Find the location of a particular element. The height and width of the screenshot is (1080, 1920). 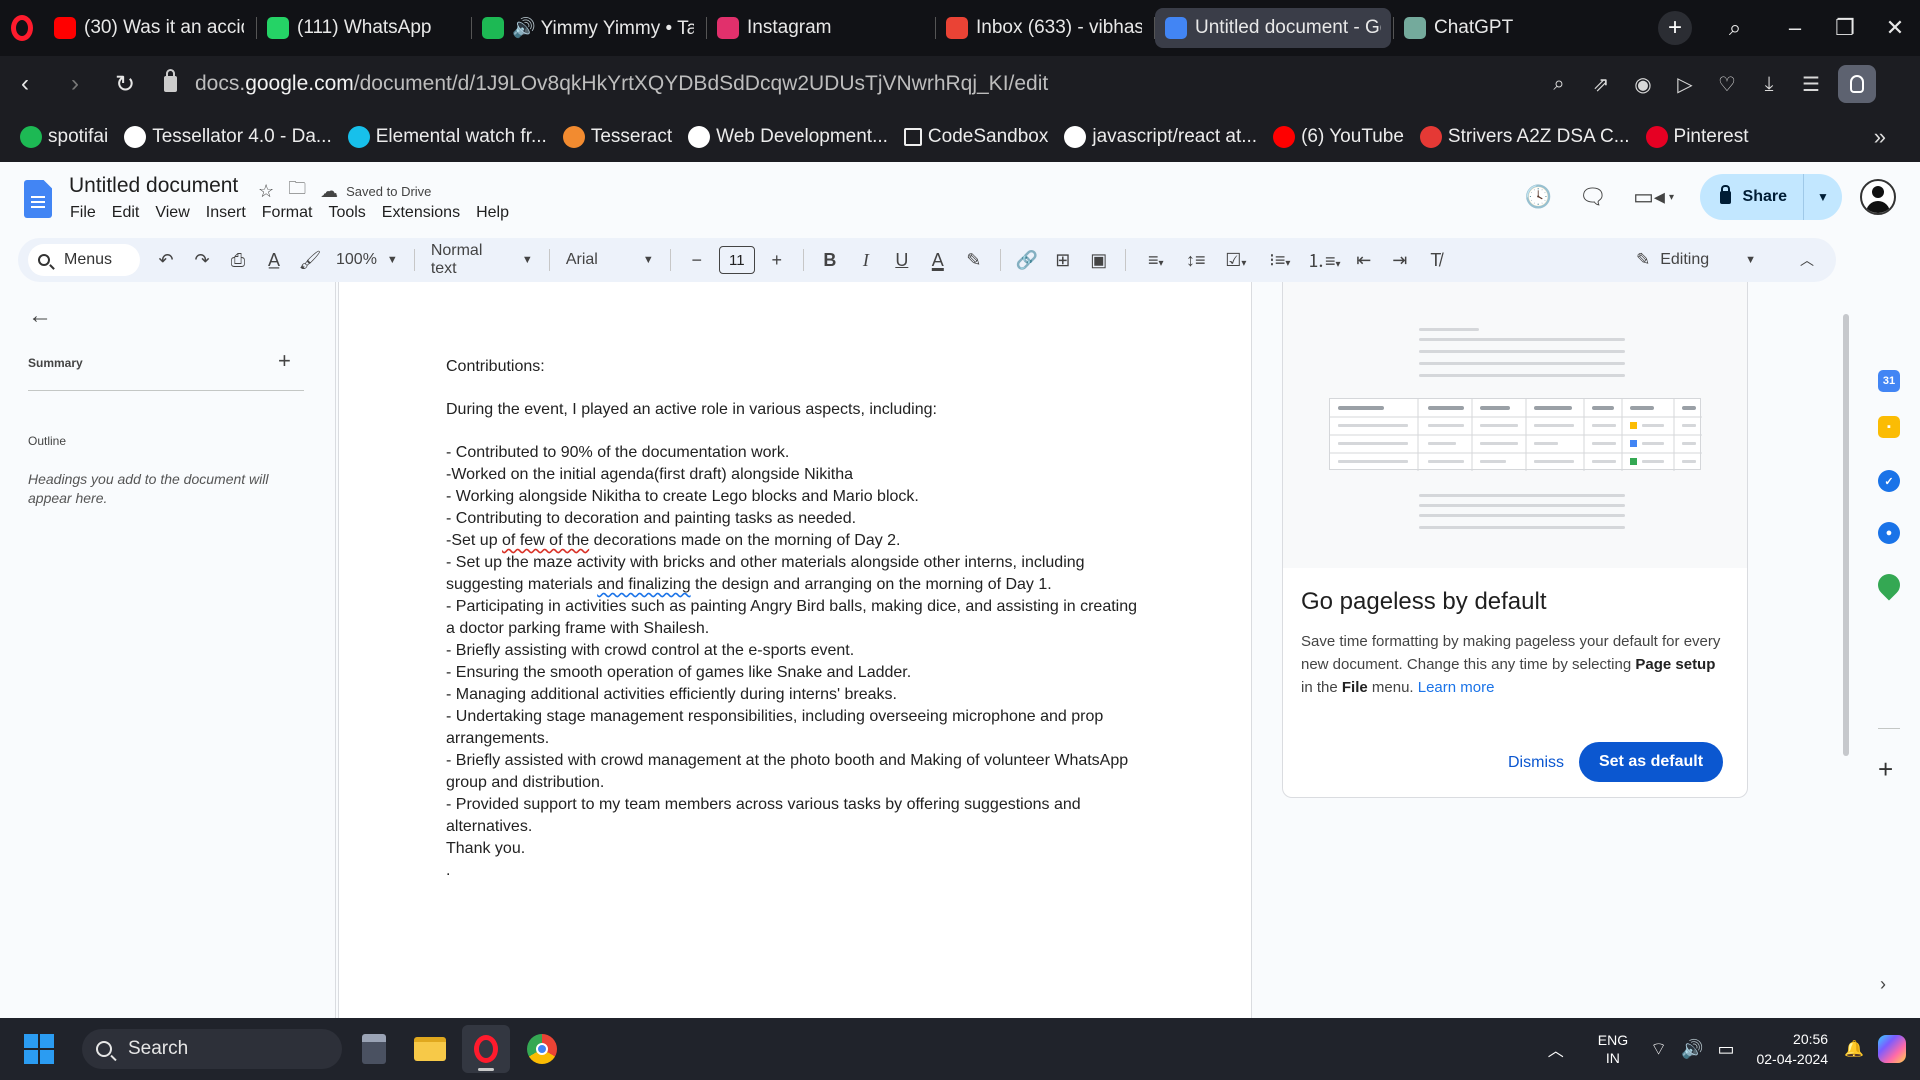

comments-icon: 🗨 is located at coordinates (1593, 197).